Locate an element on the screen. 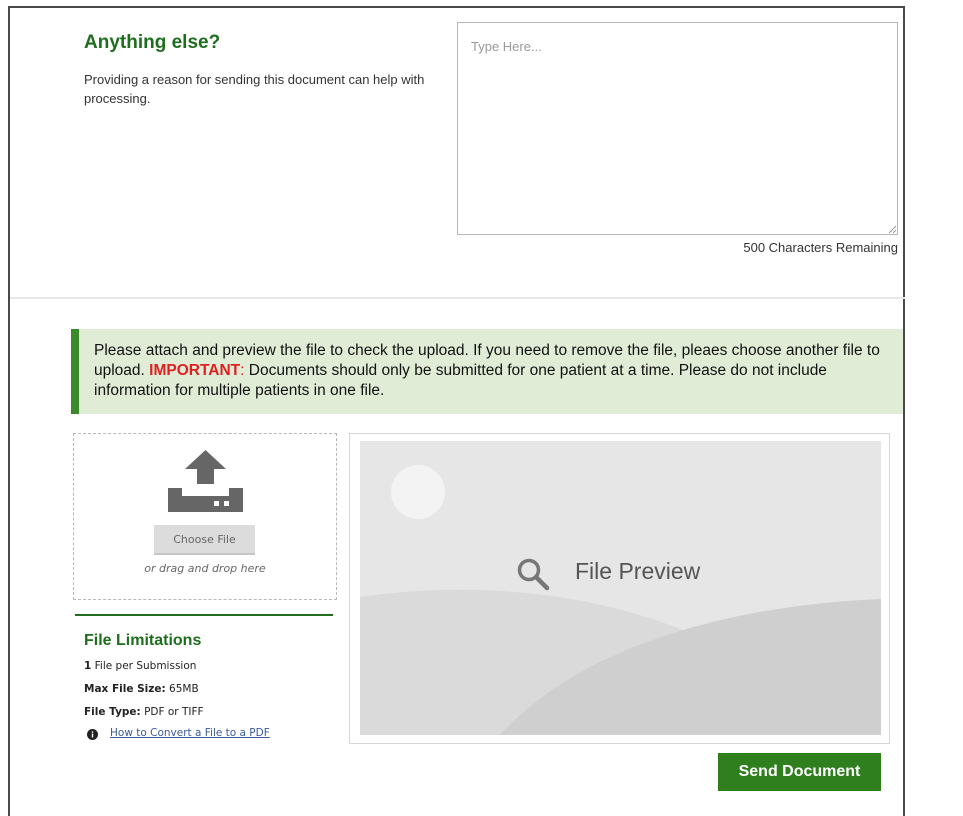 This screenshot has width=963, height=816. max-size-value: 65MB is located at coordinates (182, 689).